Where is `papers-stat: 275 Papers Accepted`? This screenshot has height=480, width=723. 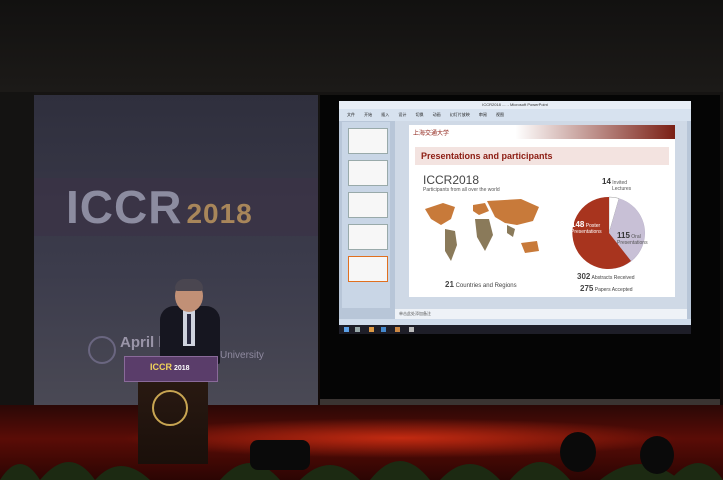
papers-stat: 275 Papers Accepted is located at coordinates (606, 288).